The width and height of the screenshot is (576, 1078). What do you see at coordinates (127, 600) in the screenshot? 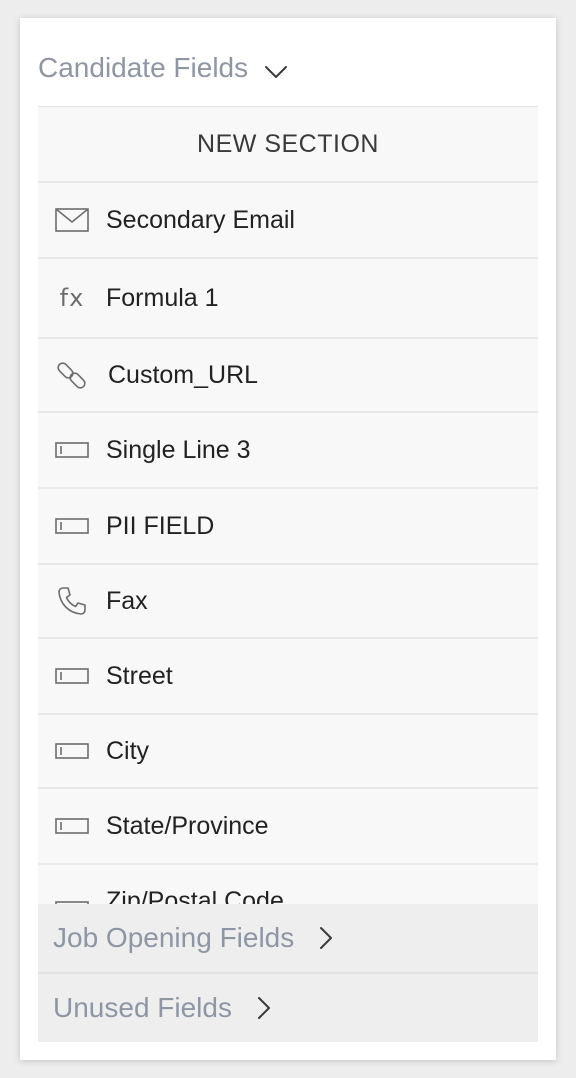
I see `field-label: Fax` at bounding box center [127, 600].